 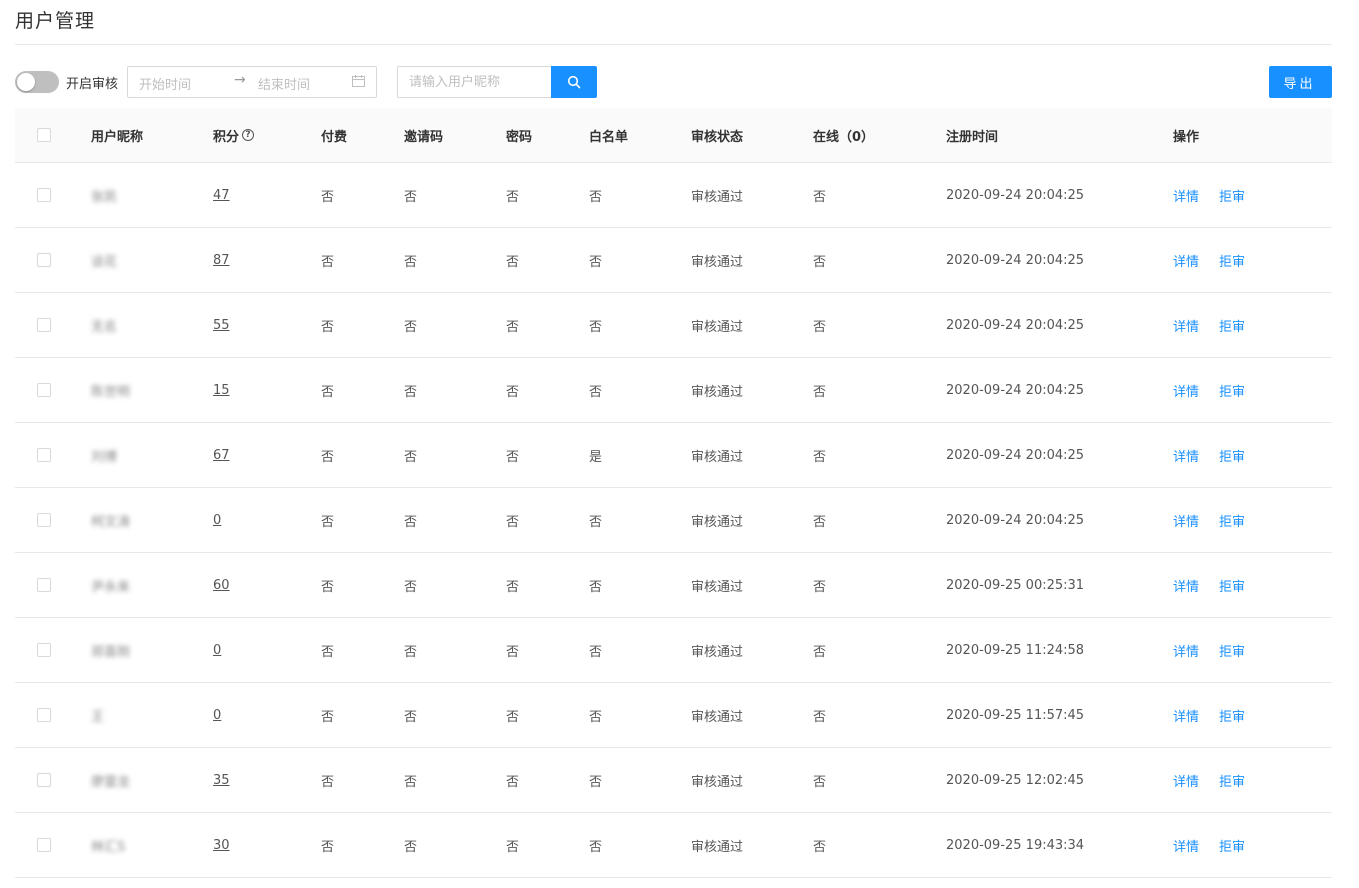 I want to click on export-button: 导出, so click(x=1300, y=82).